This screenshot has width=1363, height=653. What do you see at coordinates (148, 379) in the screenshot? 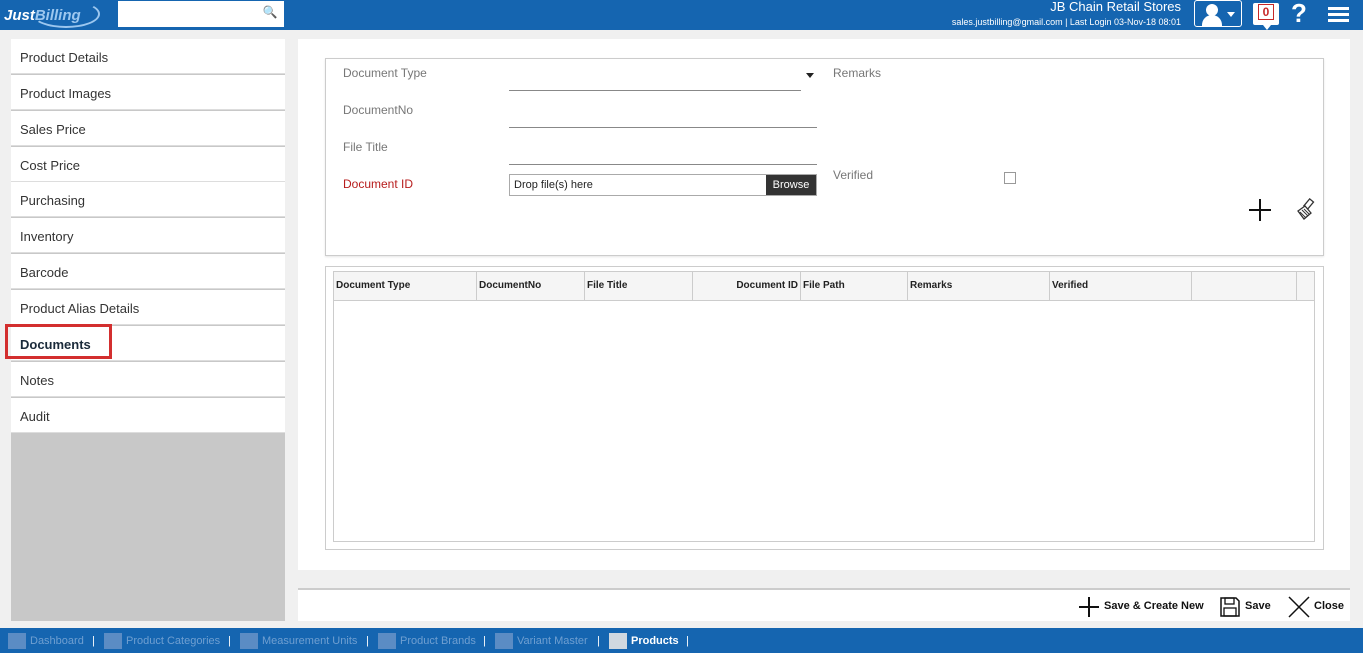
I see `sidebar-item-notes: Notes` at bounding box center [148, 379].